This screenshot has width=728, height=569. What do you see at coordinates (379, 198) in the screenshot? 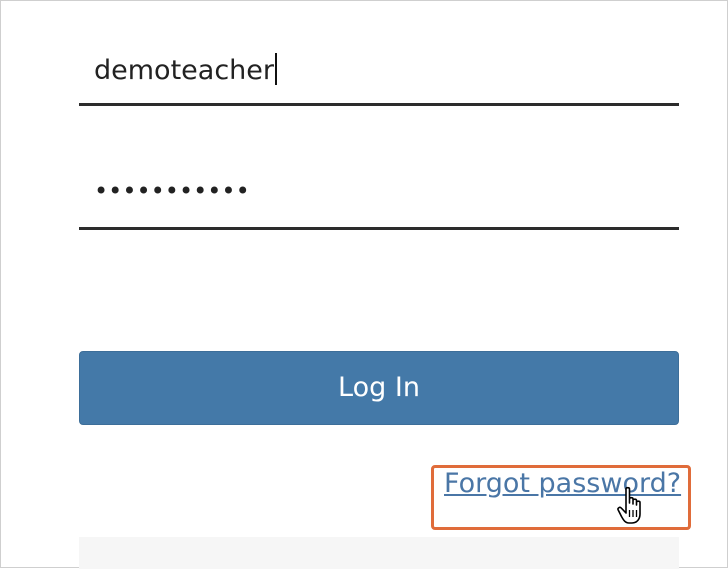
I see `password-field: •••••••••••` at bounding box center [379, 198].